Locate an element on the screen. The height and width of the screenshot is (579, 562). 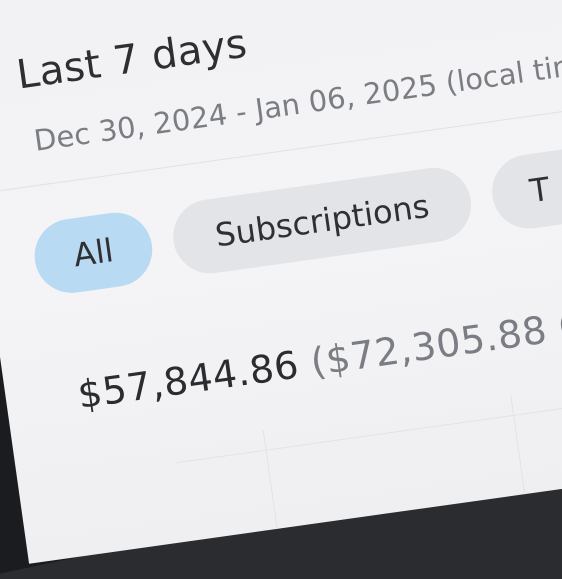
tab-third: T is located at coordinates (524, 188).